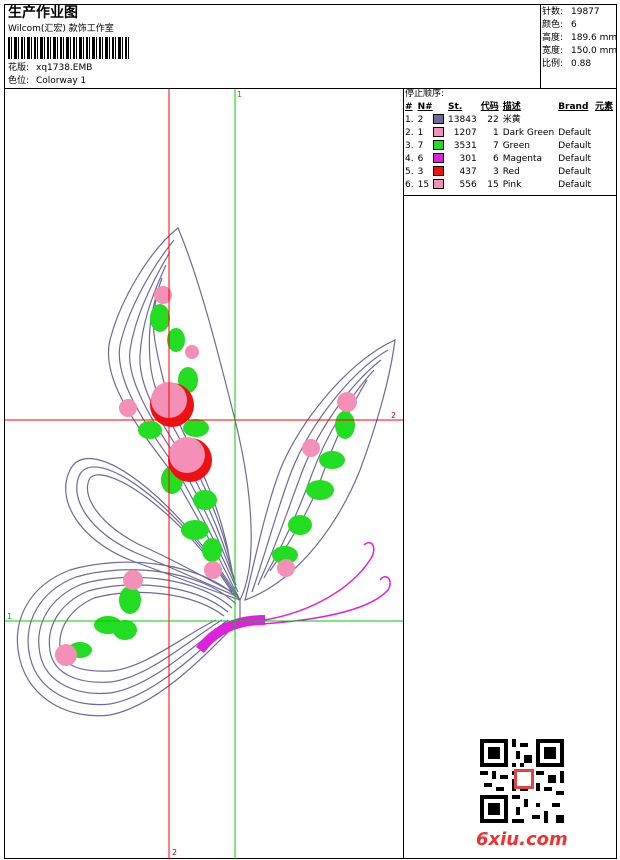 This screenshot has height=860, width=620. I want to click on stop-table-bottom-line, so click(510, 195).